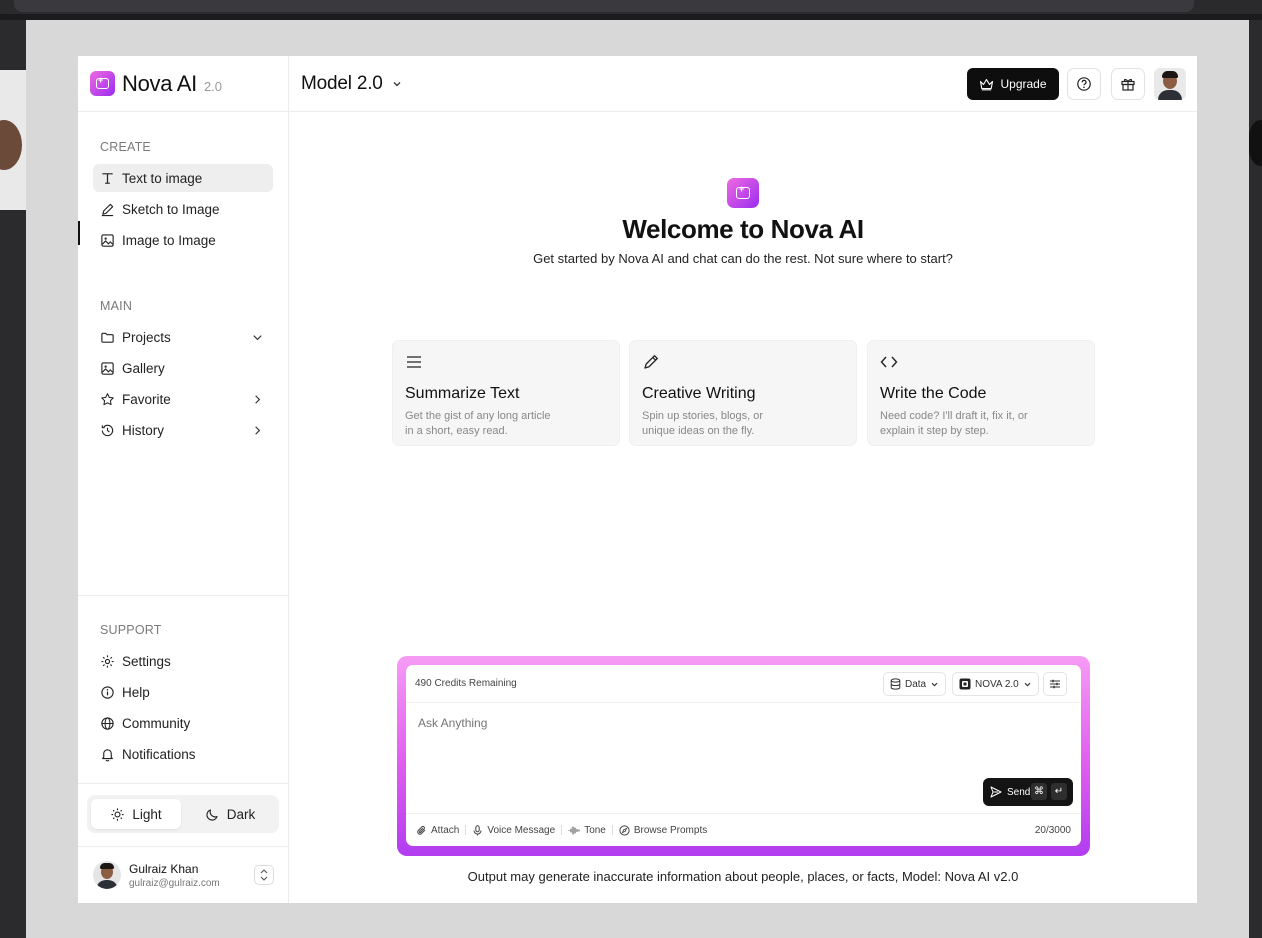 The image size is (1262, 938). What do you see at coordinates (264, 875) in the screenshot?
I see `account-switch-button` at bounding box center [264, 875].